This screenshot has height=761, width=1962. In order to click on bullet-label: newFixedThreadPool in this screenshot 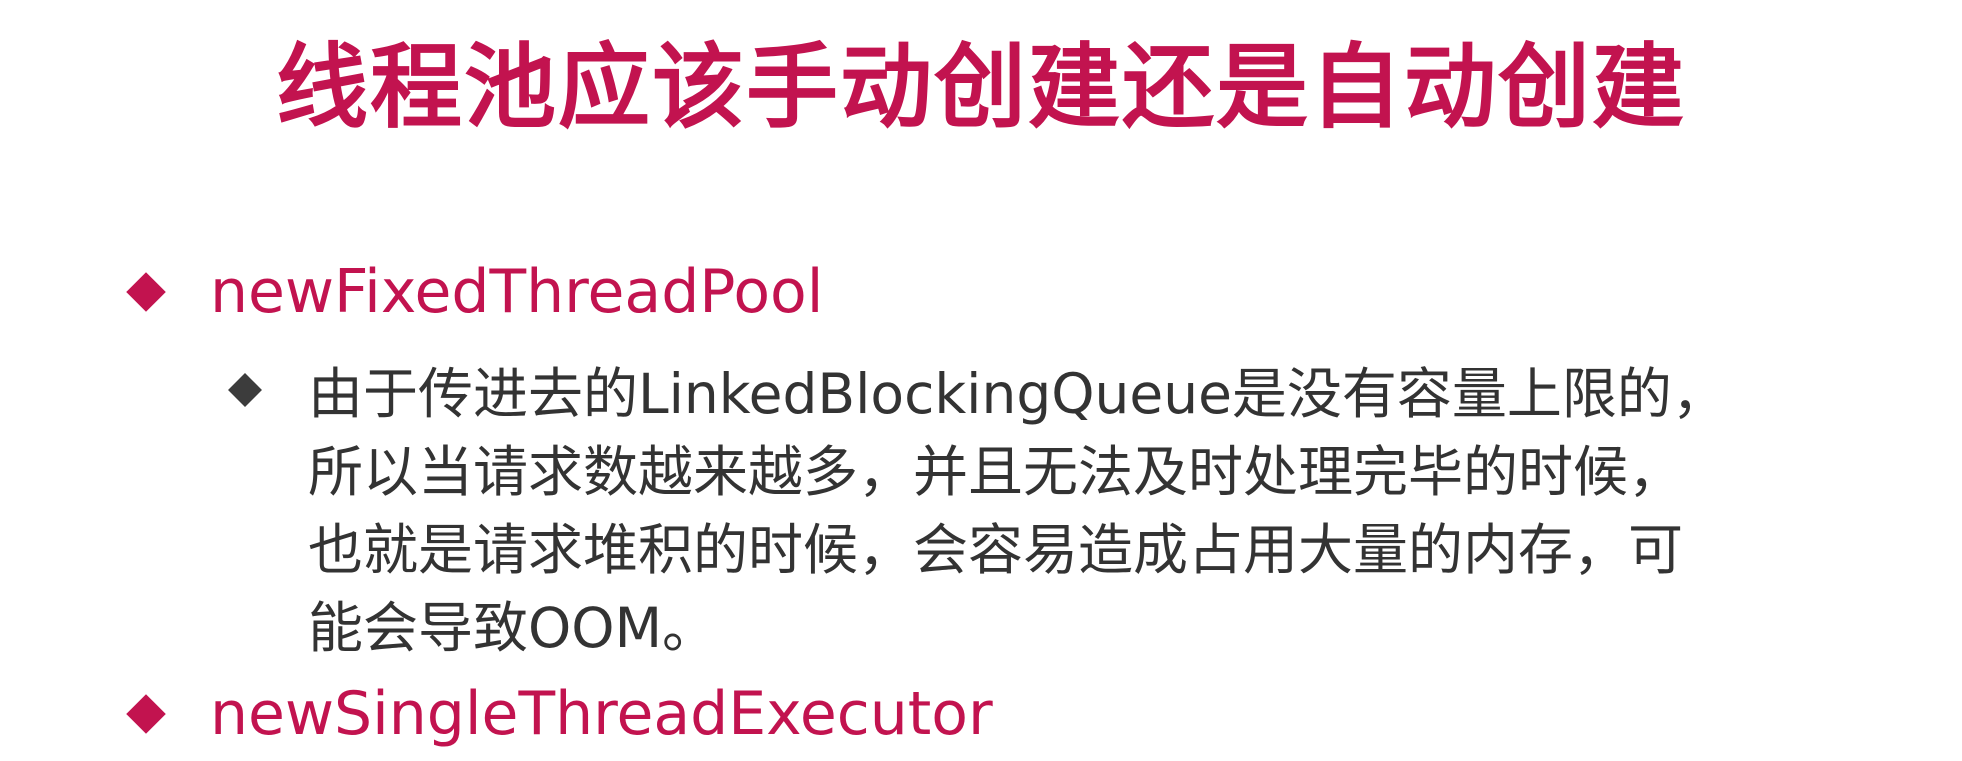, I will do `click(517, 292)`.